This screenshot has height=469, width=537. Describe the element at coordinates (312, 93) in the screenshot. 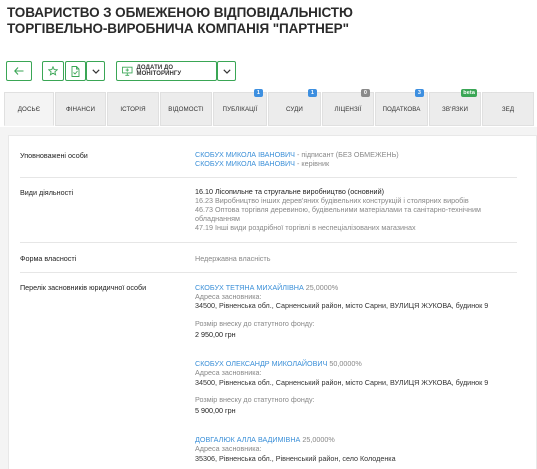

I see `courts-count-badge: 1` at that location.